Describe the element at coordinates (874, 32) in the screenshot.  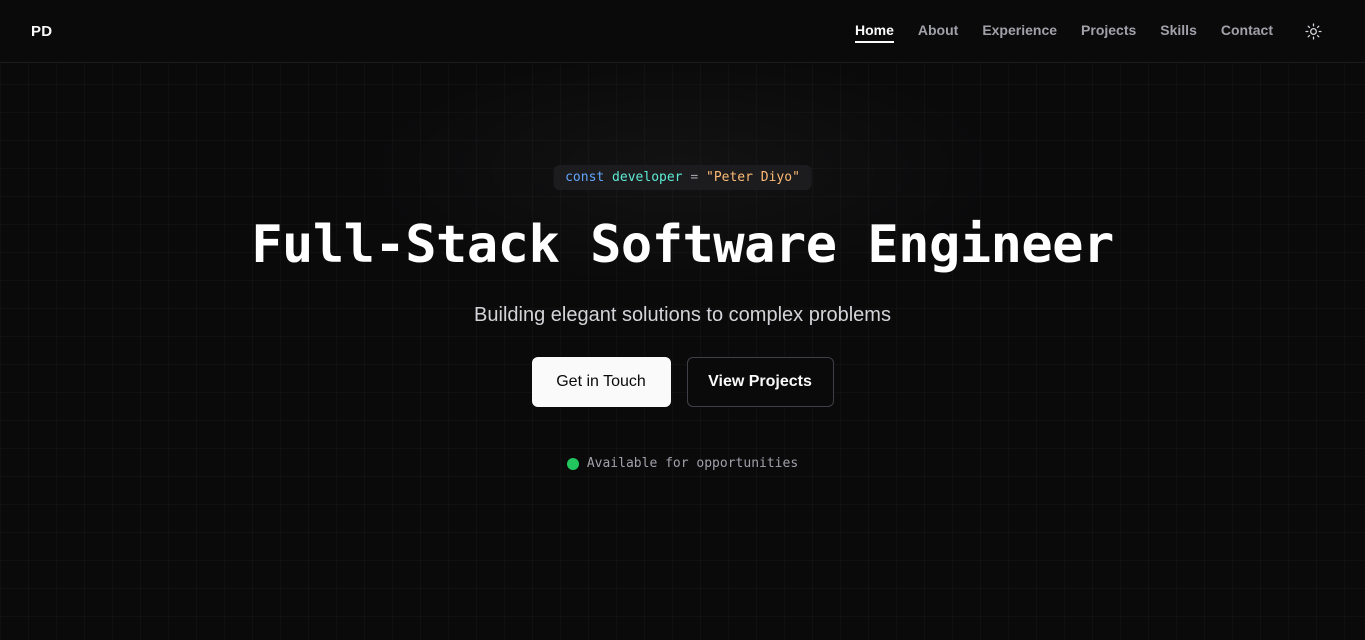
I see `nav-home: Home` at that location.